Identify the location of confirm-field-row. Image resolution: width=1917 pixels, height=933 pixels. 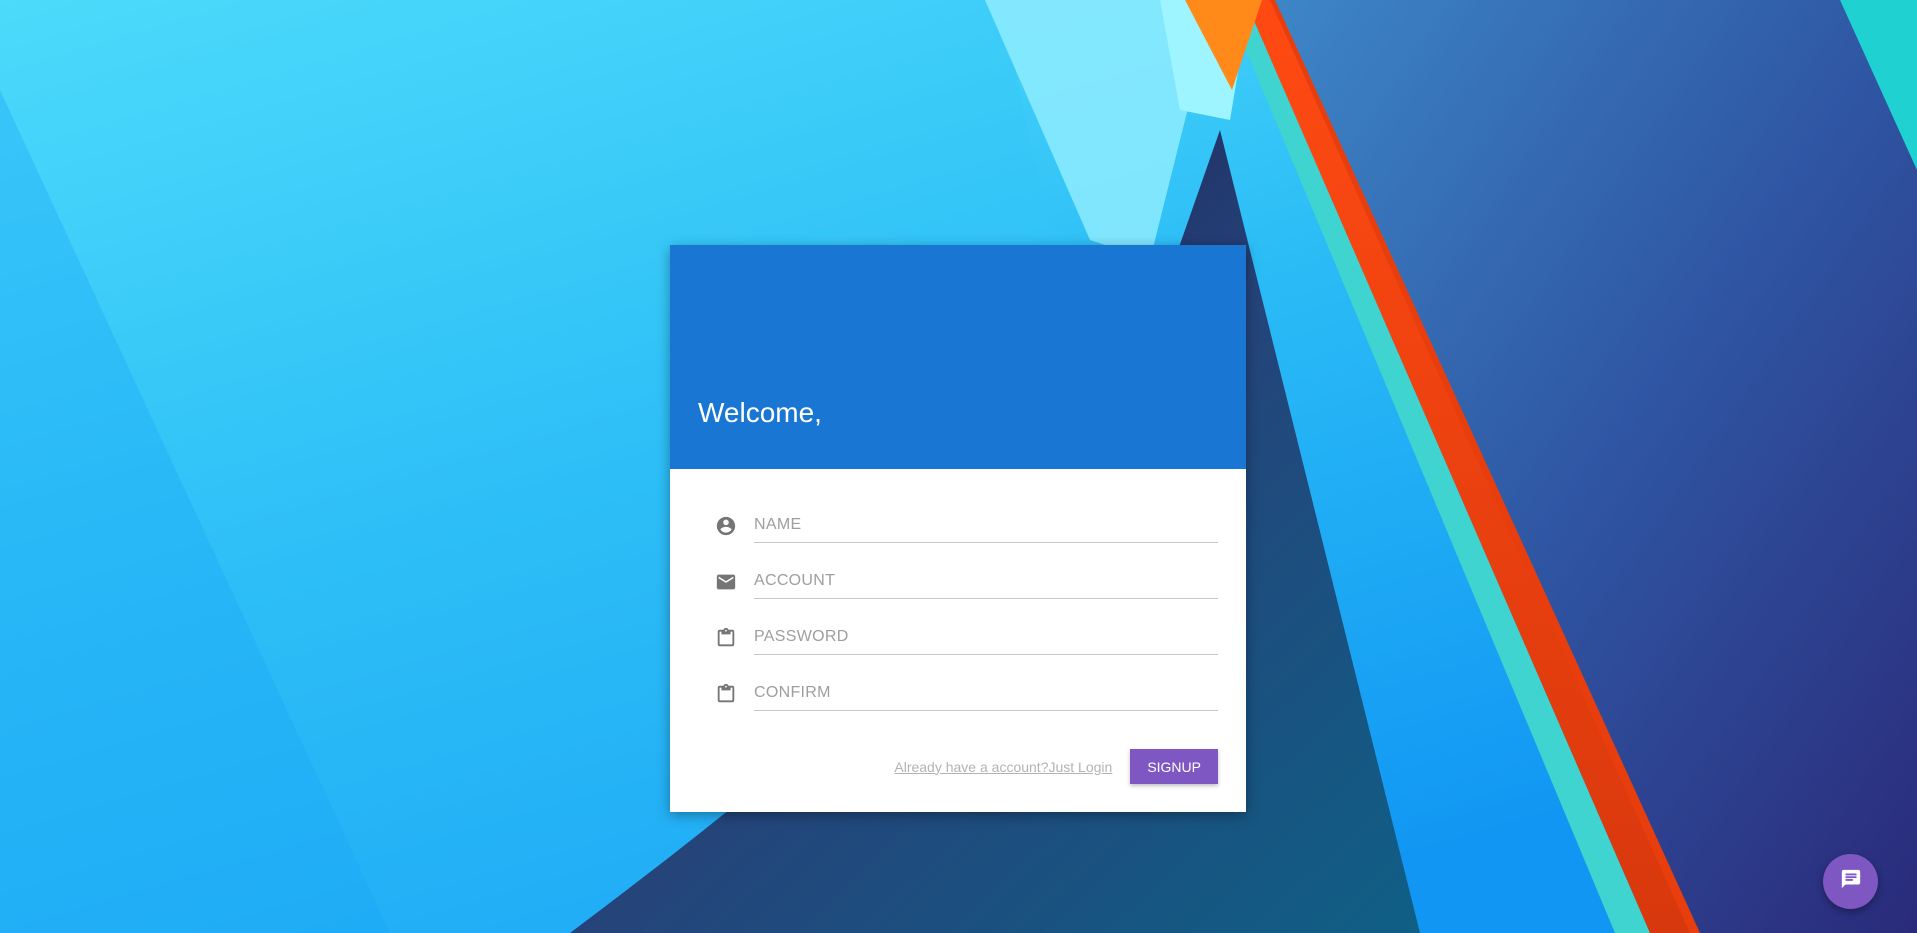
(966, 693).